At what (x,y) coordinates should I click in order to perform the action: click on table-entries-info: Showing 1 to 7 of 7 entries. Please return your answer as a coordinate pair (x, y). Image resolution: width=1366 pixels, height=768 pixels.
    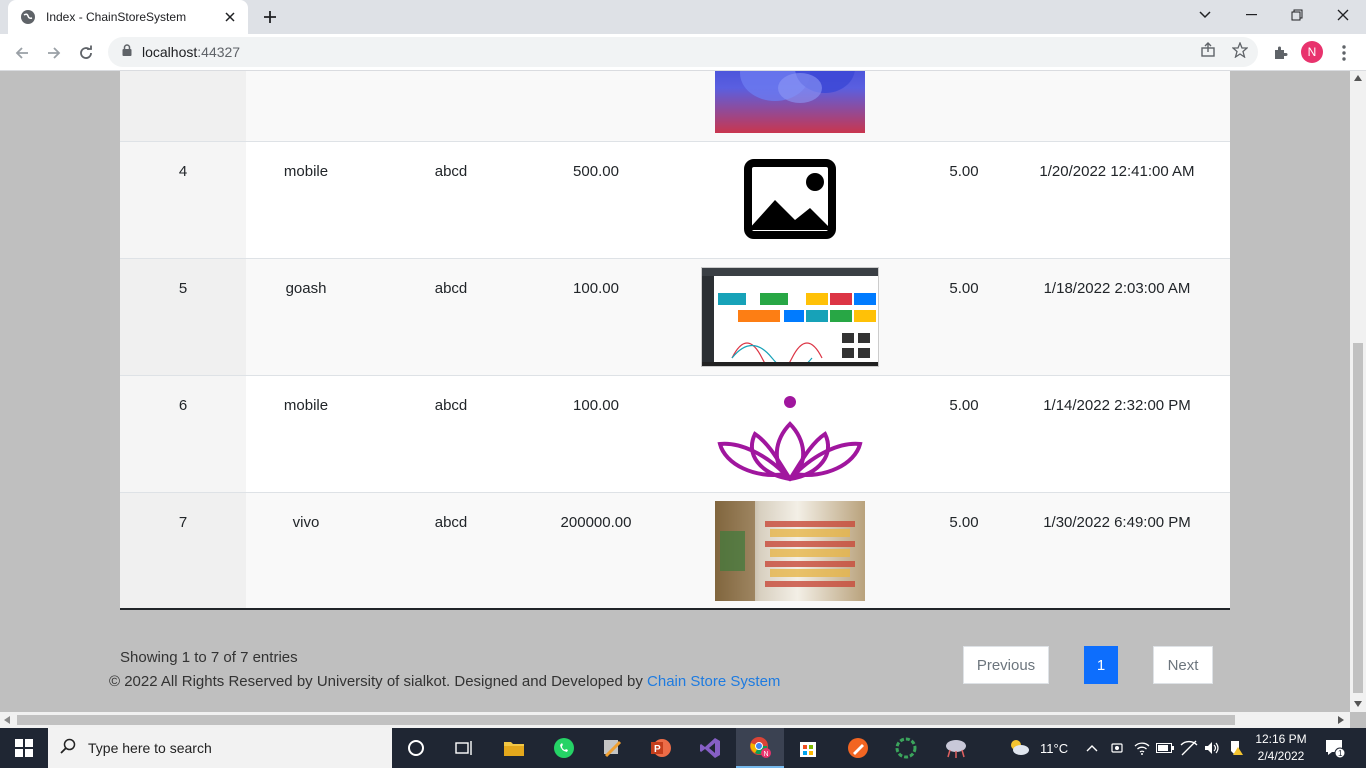
    Looking at the image, I should click on (209, 657).